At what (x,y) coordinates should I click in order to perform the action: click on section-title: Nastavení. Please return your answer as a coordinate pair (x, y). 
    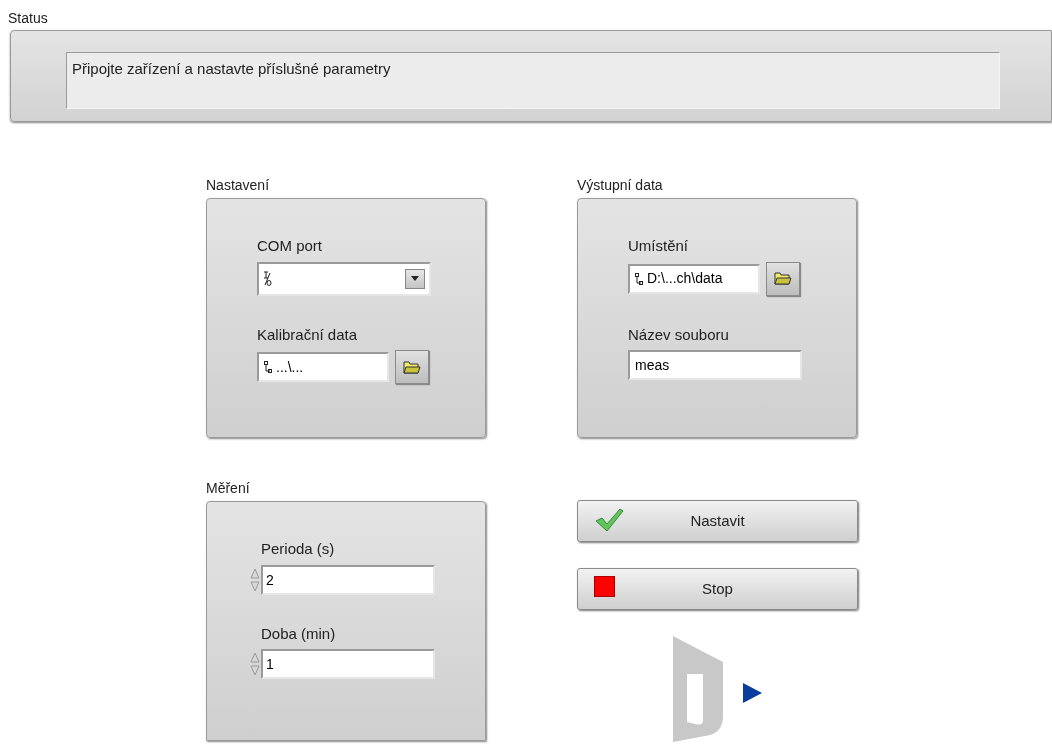
    Looking at the image, I should click on (238, 184).